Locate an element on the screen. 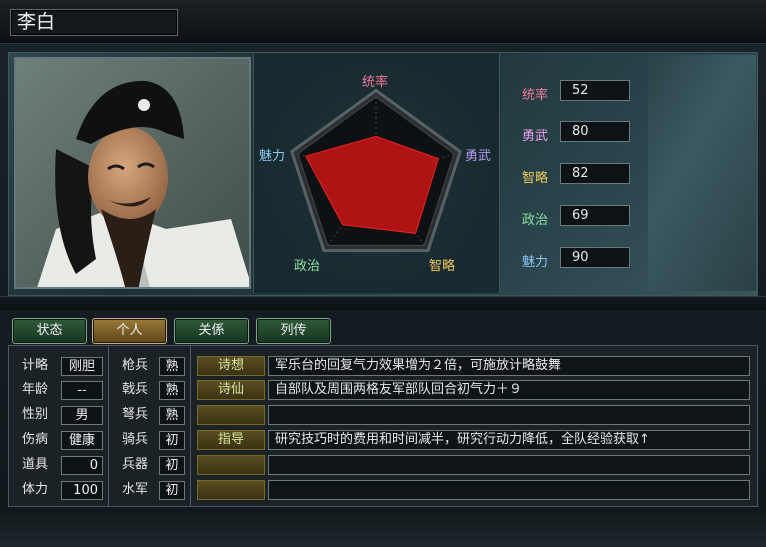  aptitude-label: 弩兵 is located at coordinates (134, 414).